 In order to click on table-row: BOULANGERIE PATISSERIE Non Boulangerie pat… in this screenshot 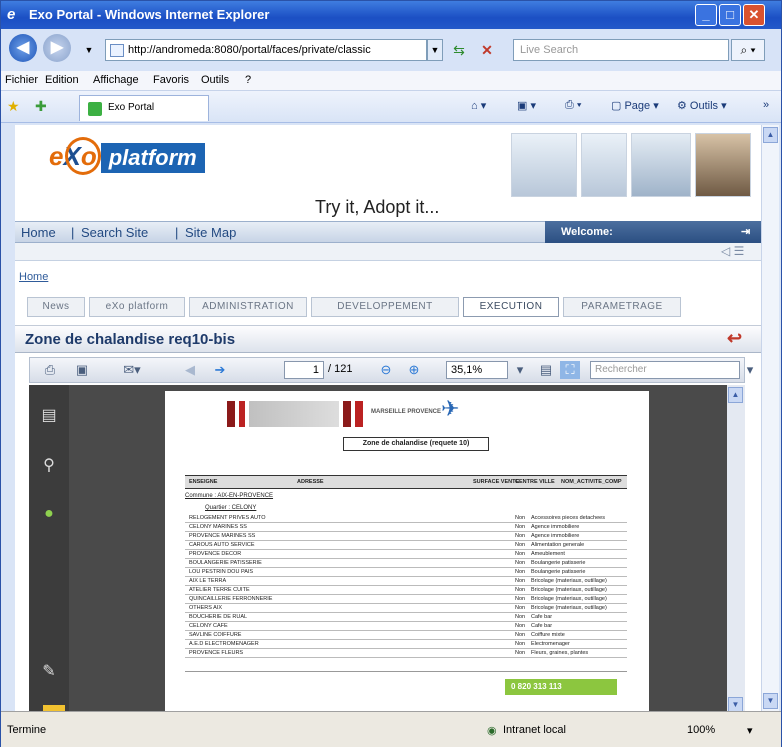, I will do `click(406, 564)`.